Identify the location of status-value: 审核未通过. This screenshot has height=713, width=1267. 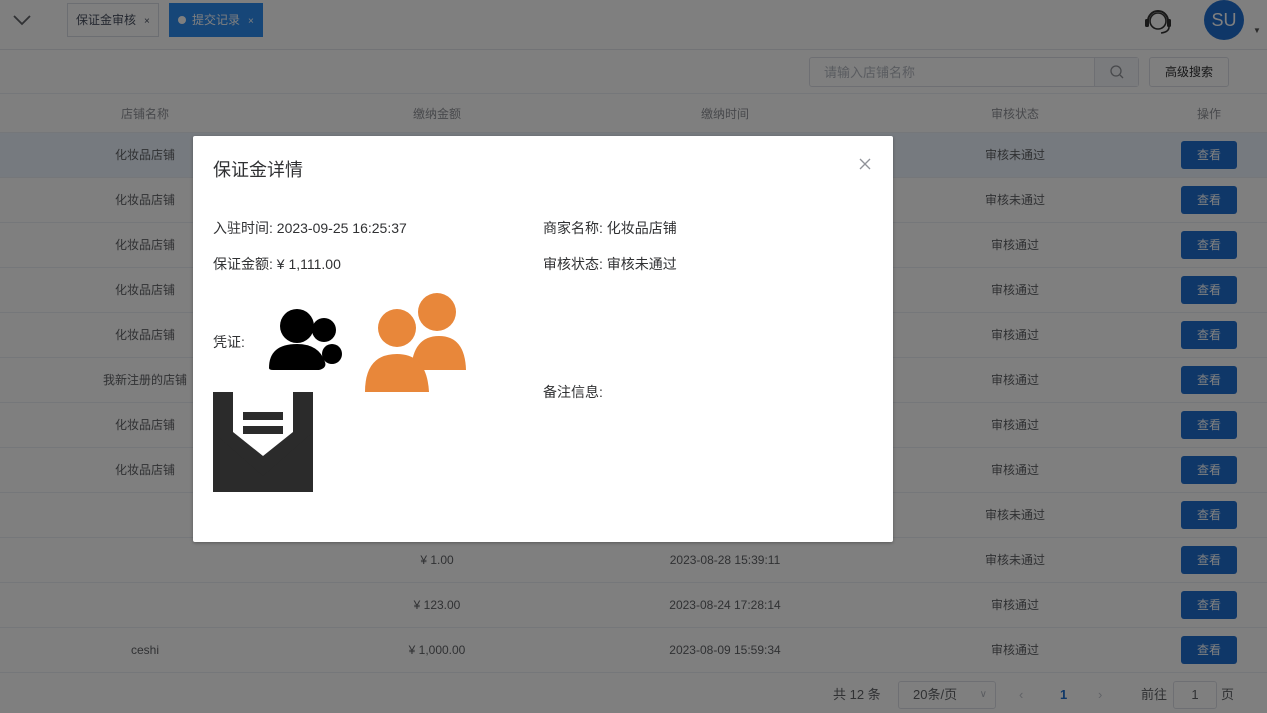
(641, 264).